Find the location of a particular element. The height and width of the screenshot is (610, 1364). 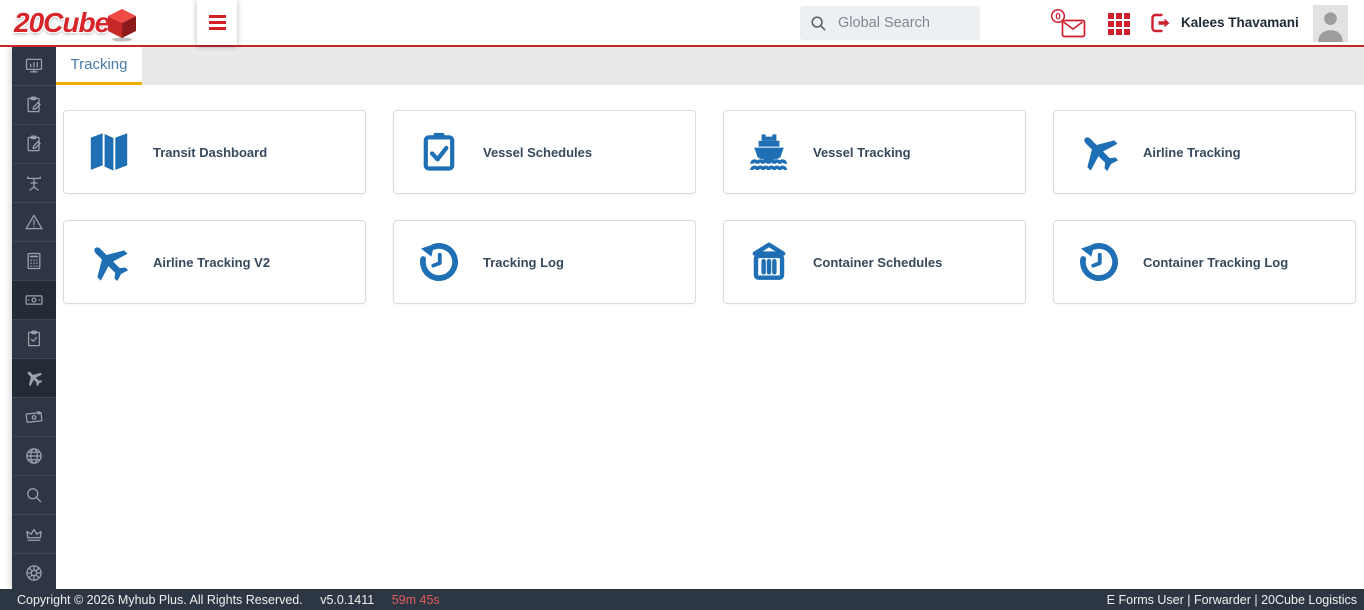

cube-icon is located at coordinates (122, 25).